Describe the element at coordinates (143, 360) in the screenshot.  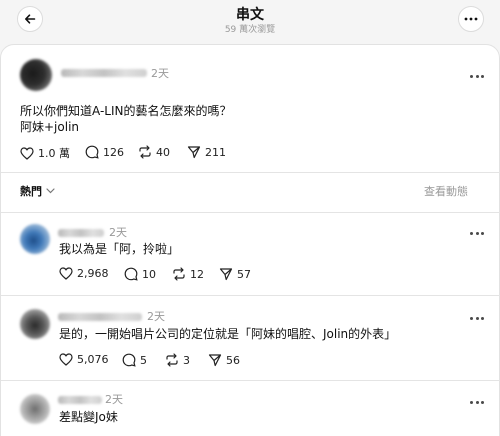
I see `comment-count: 5` at that location.